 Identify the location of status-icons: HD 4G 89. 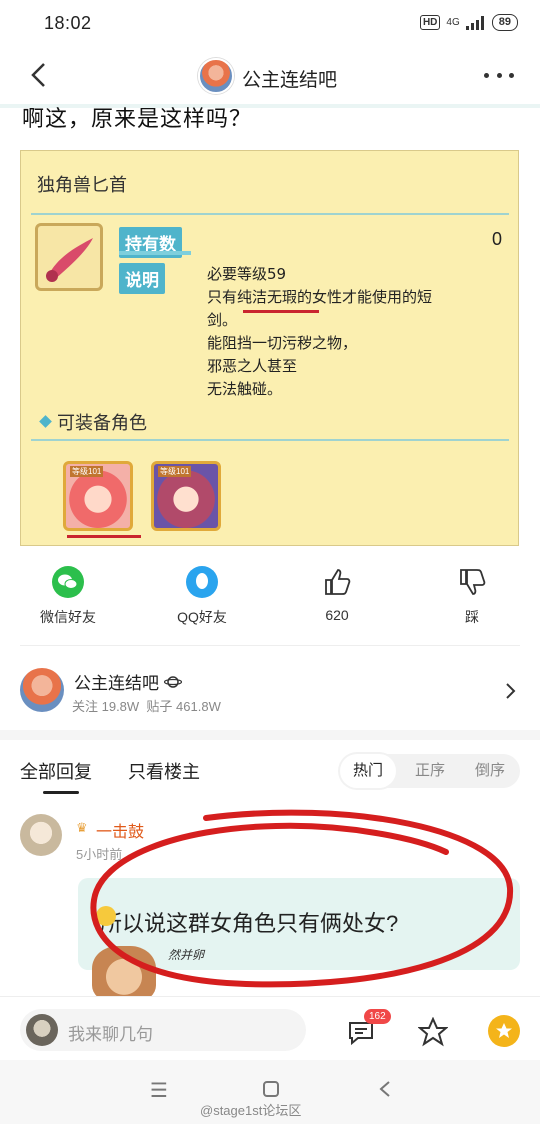
(468, 22).